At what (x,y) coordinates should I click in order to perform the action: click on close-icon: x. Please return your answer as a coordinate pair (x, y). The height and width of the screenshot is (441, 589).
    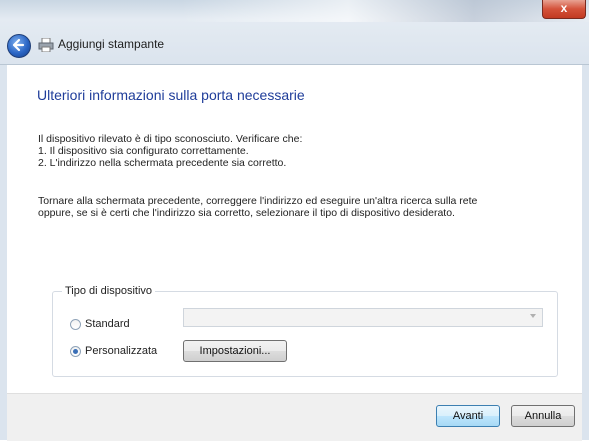
    Looking at the image, I should click on (564, 8).